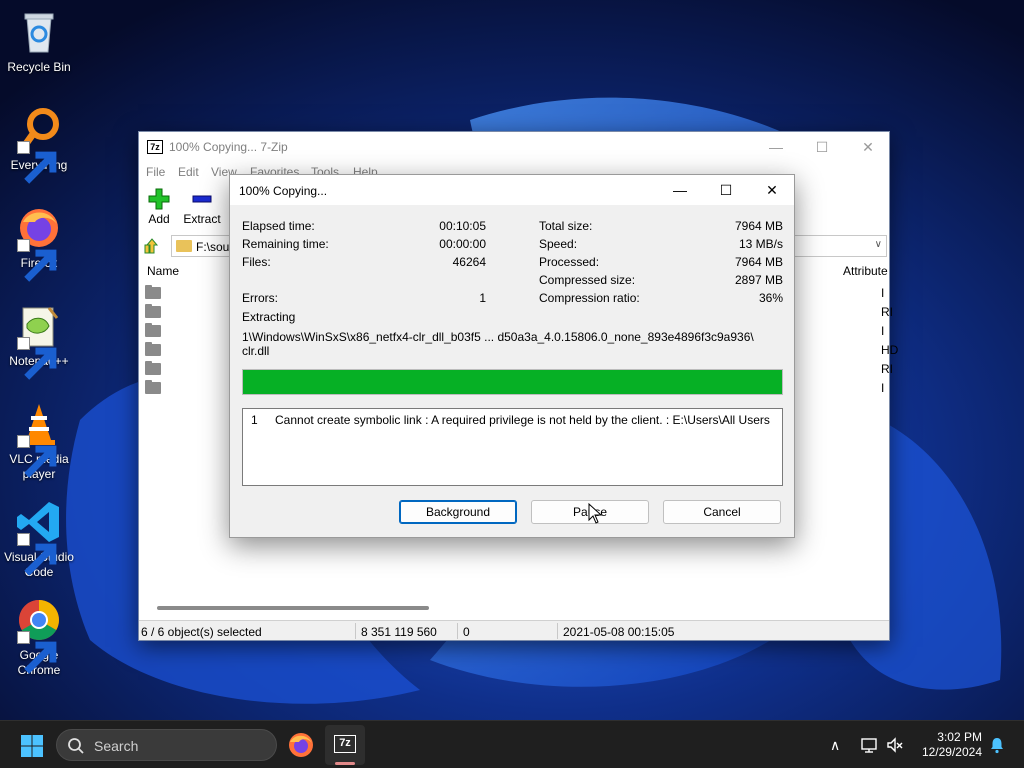  What do you see at coordinates (512, 190) in the screenshot?
I see `dialog-titlebar: 100% Copying... — ☐ ✕` at bounding box center [512, 190].